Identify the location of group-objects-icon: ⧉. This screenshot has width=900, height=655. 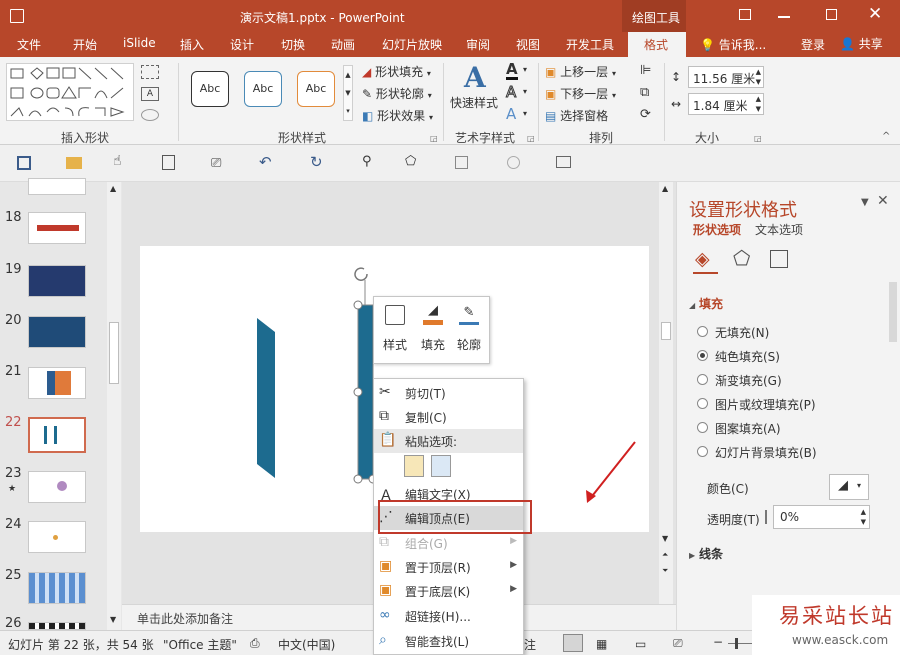
(644, 92).